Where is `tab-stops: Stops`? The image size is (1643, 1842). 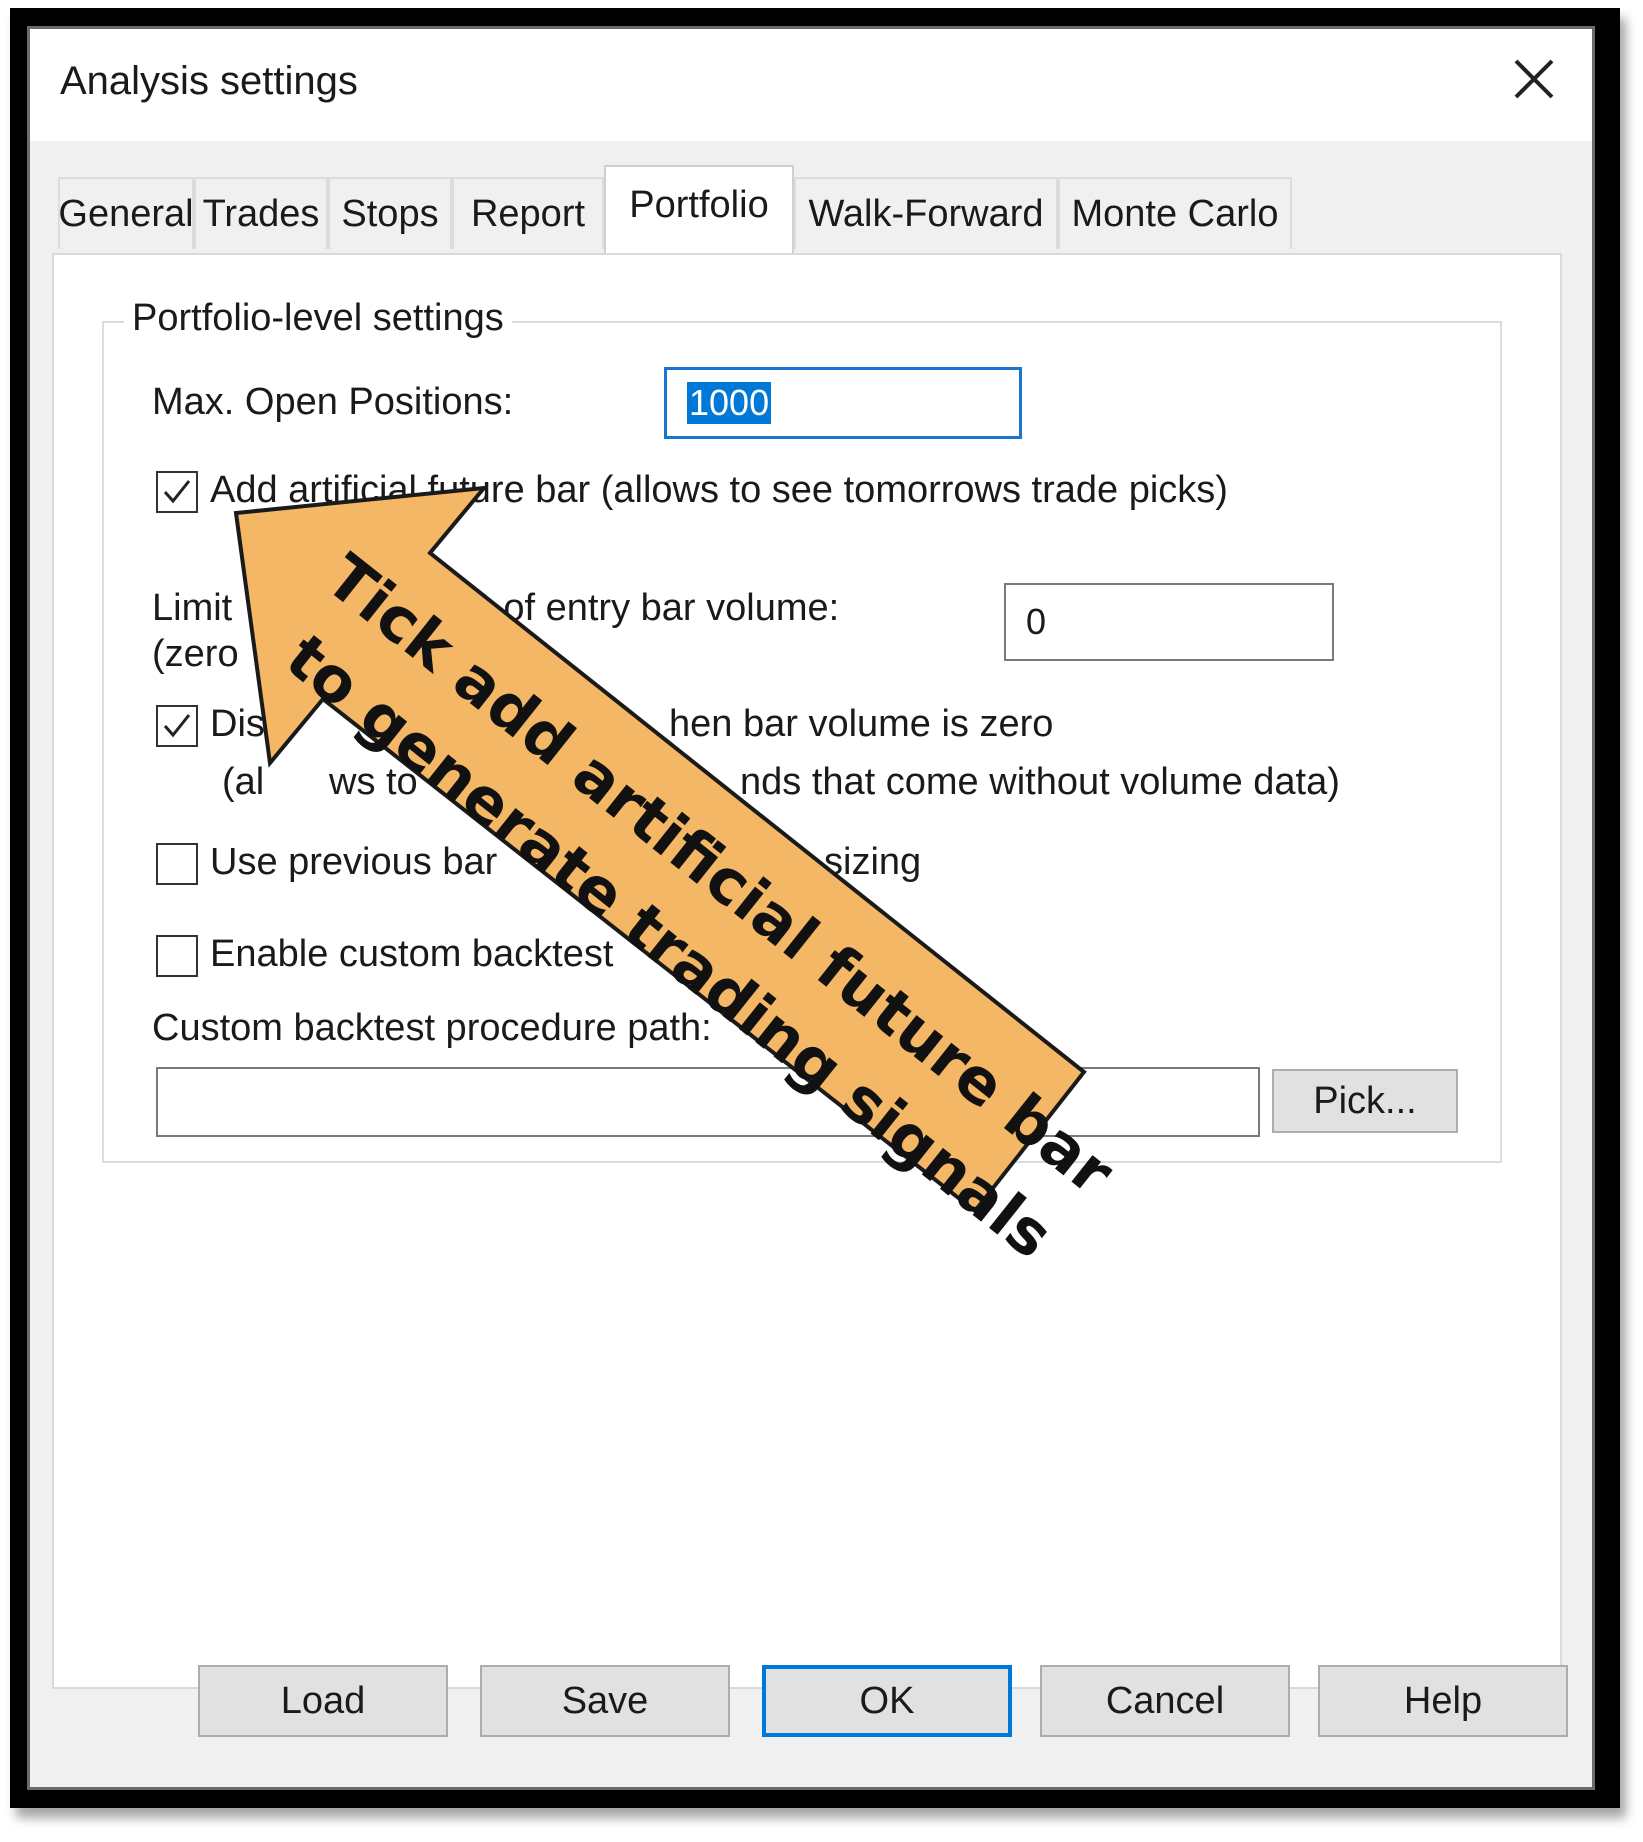 tab-stops: Stops is located at coordinates (390, 213).